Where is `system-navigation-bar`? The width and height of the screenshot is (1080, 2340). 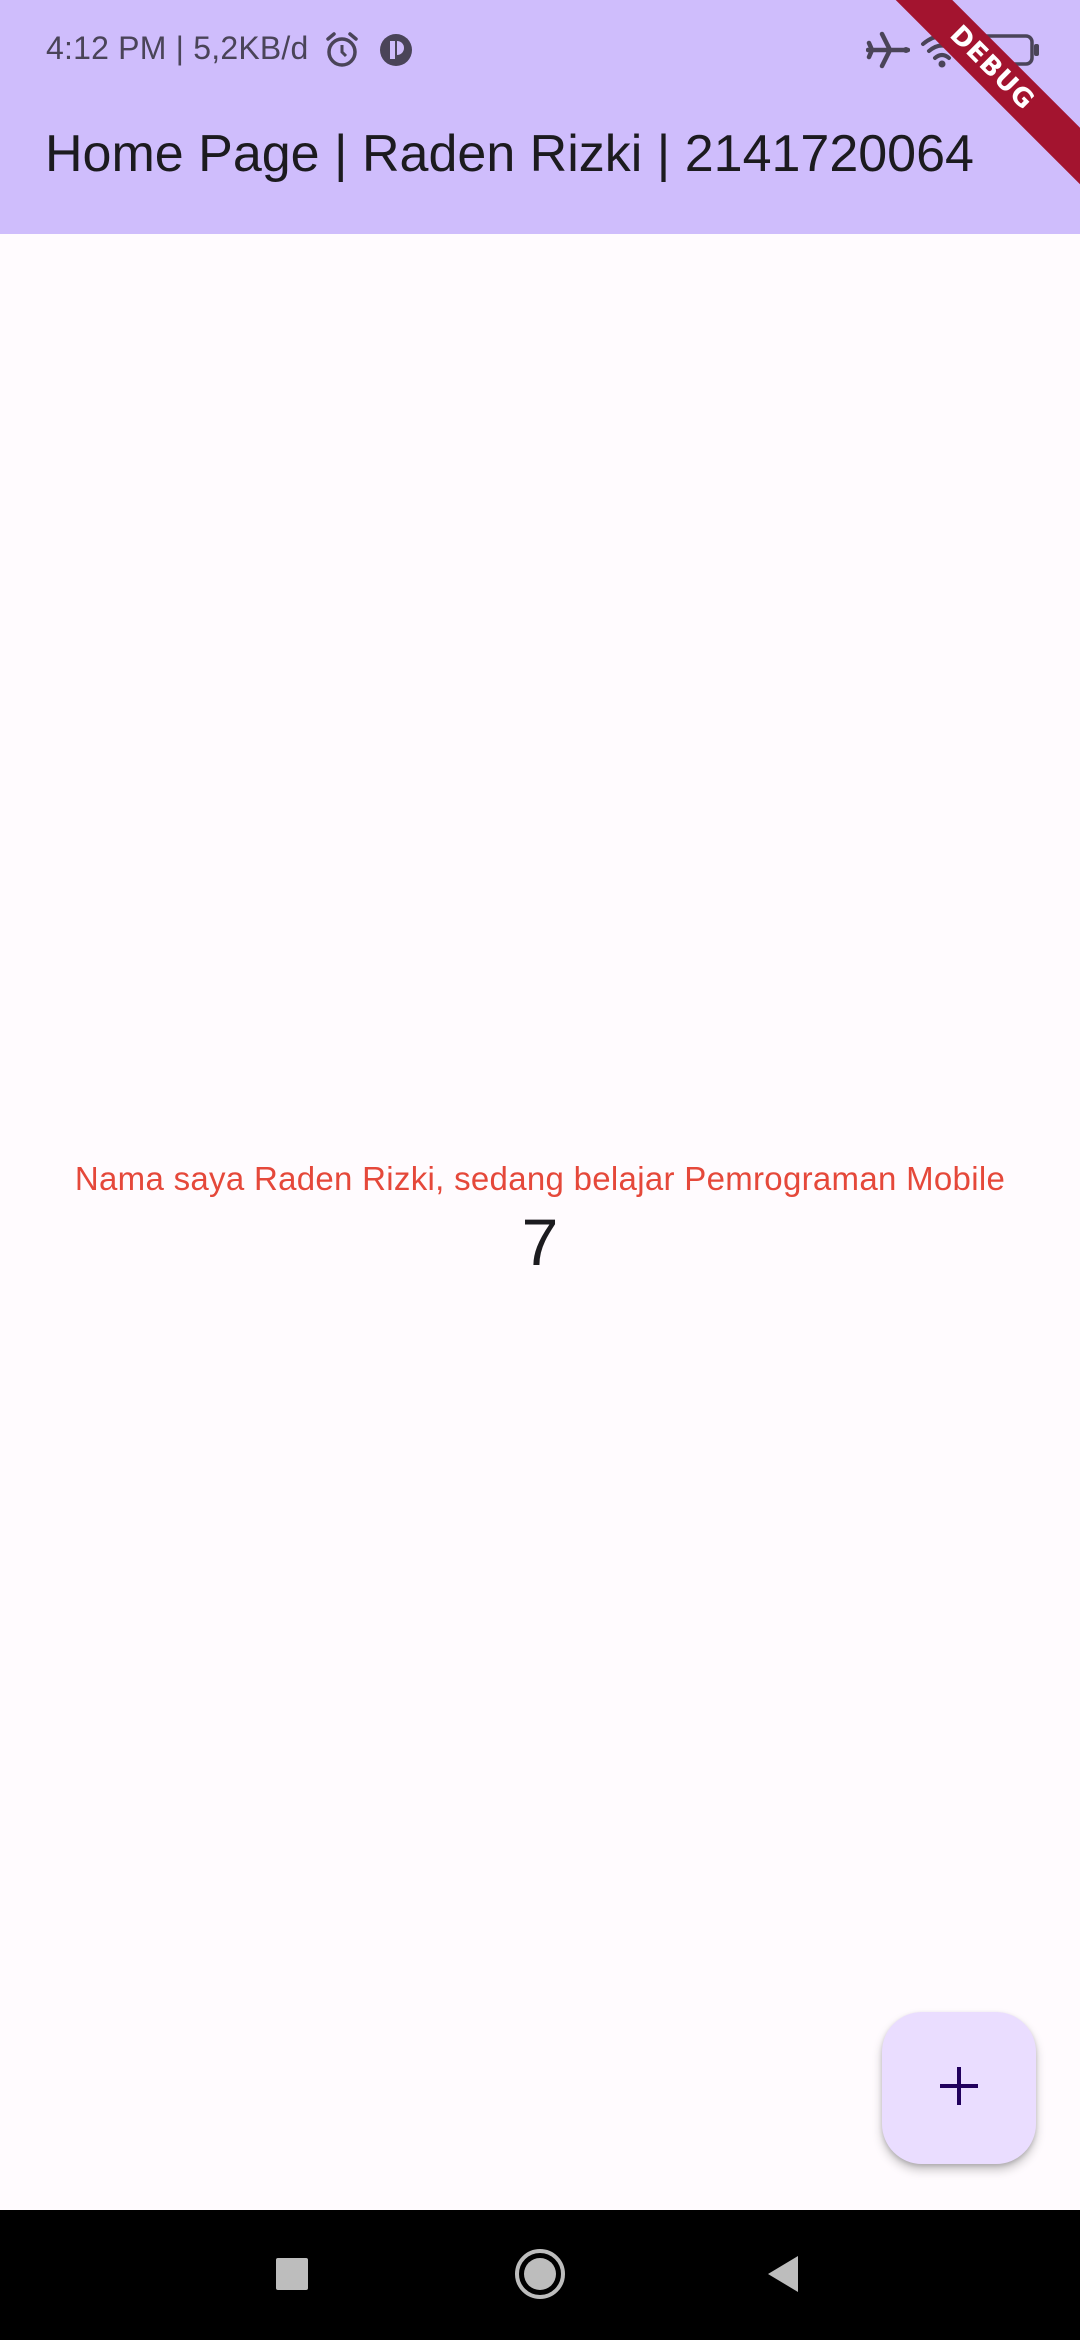 system-navigation-bar is located at coordinates (540, 2275).